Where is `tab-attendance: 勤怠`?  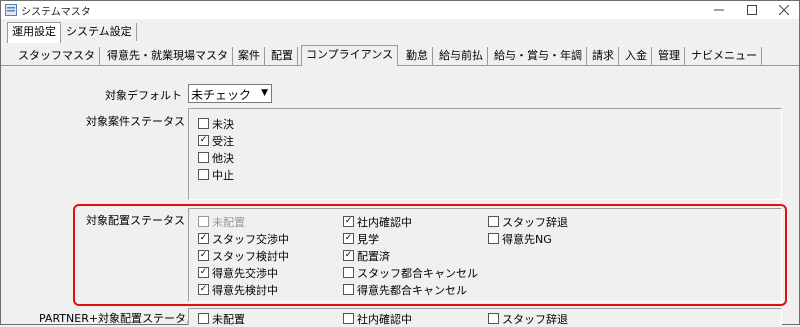
tab-attendance: 勤怠 is located at coordinates (417, 56).